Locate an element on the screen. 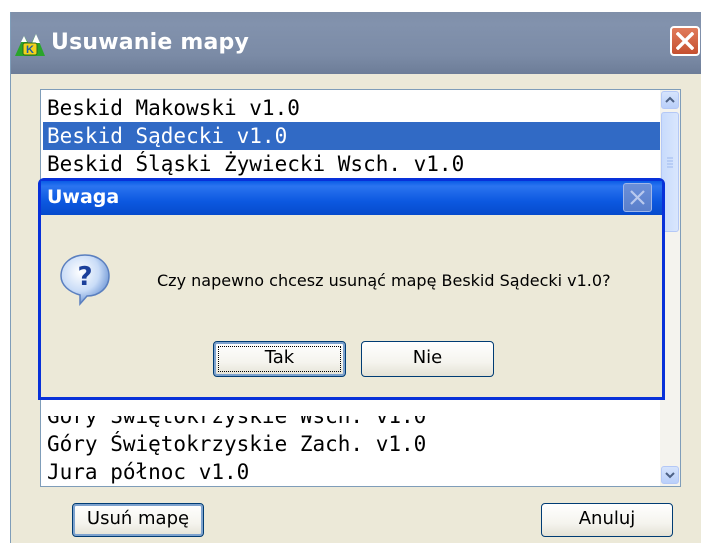 This screenshot has width=701, height=543. chevron-down-icon is located at coordinates (670, 475).